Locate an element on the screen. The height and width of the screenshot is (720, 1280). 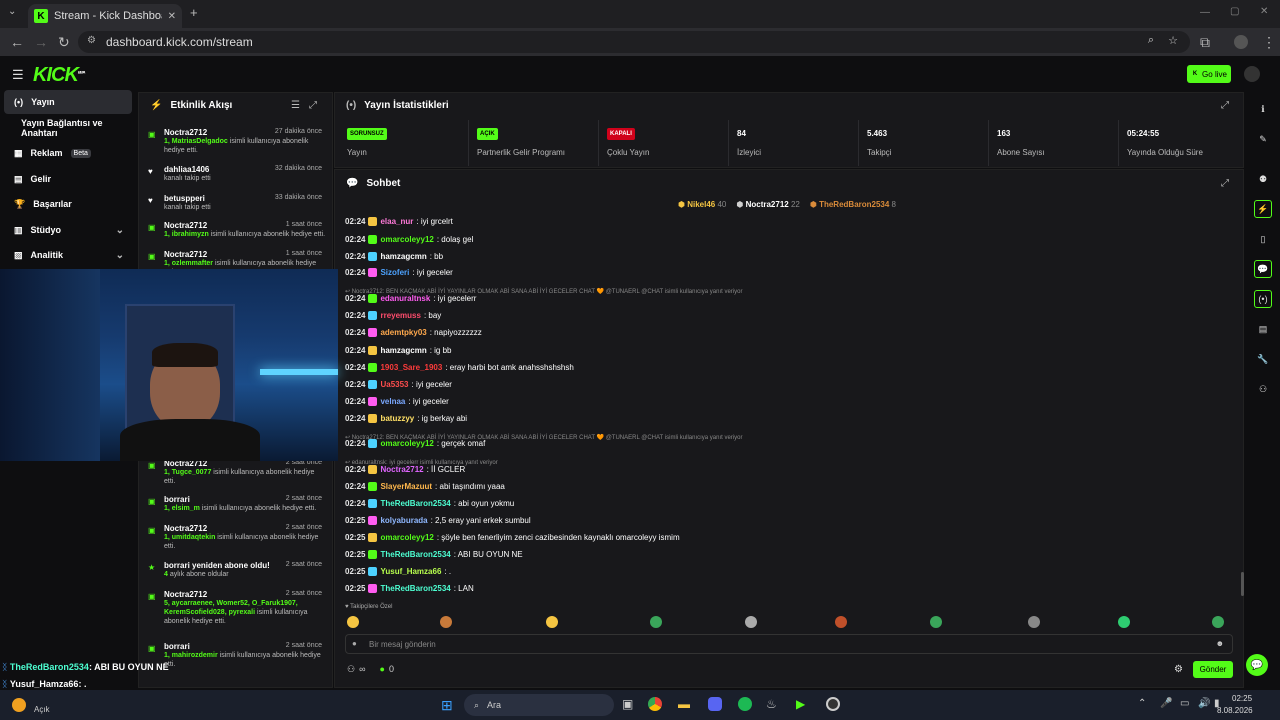
sidebar-item: ▨ Analitik ⌄ is located at coordinates (68, 255).